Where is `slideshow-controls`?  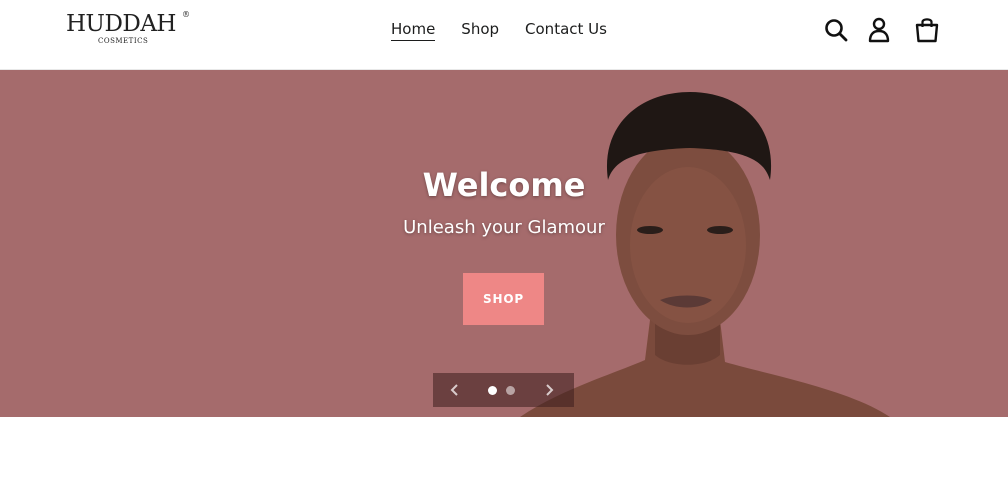
slideshow-controls is located at coordinates (503, 390).